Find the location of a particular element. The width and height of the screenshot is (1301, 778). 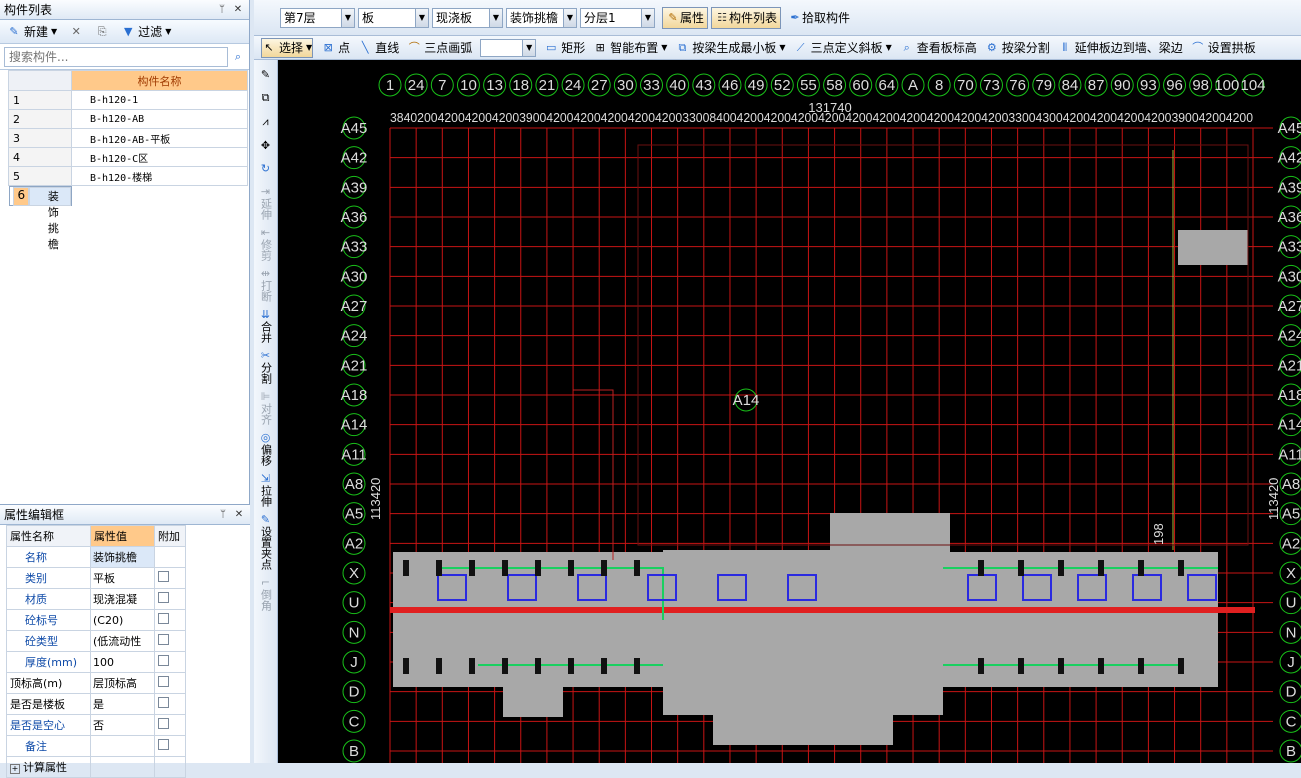

prop-row: 砼标号 (C20) is located at coordinates (96, 620).